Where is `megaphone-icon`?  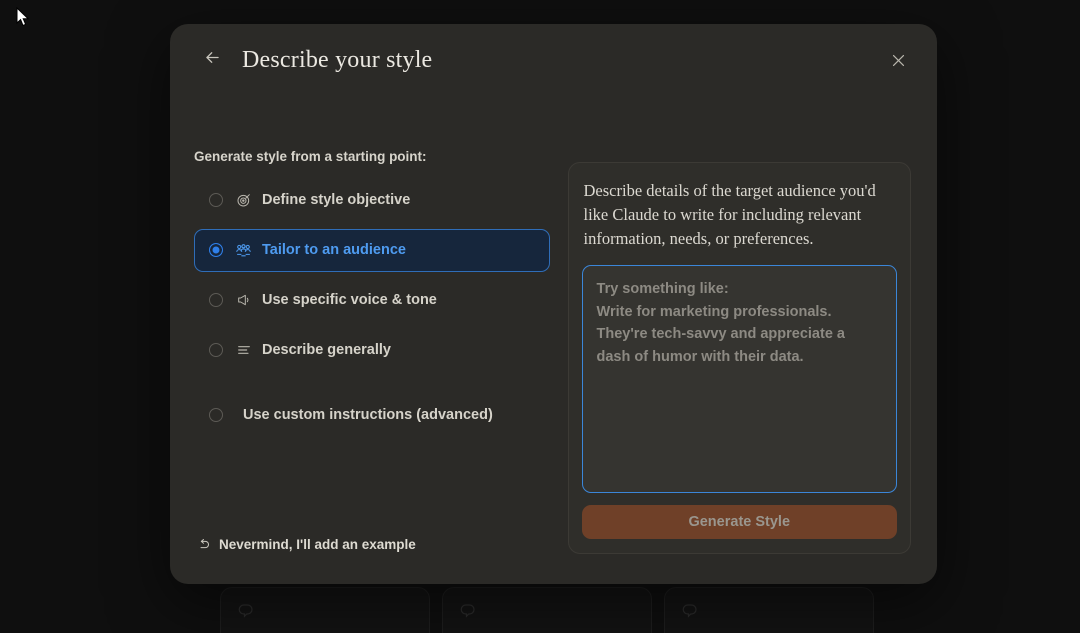 megaphone-icon is located at coordinates (243, 300).